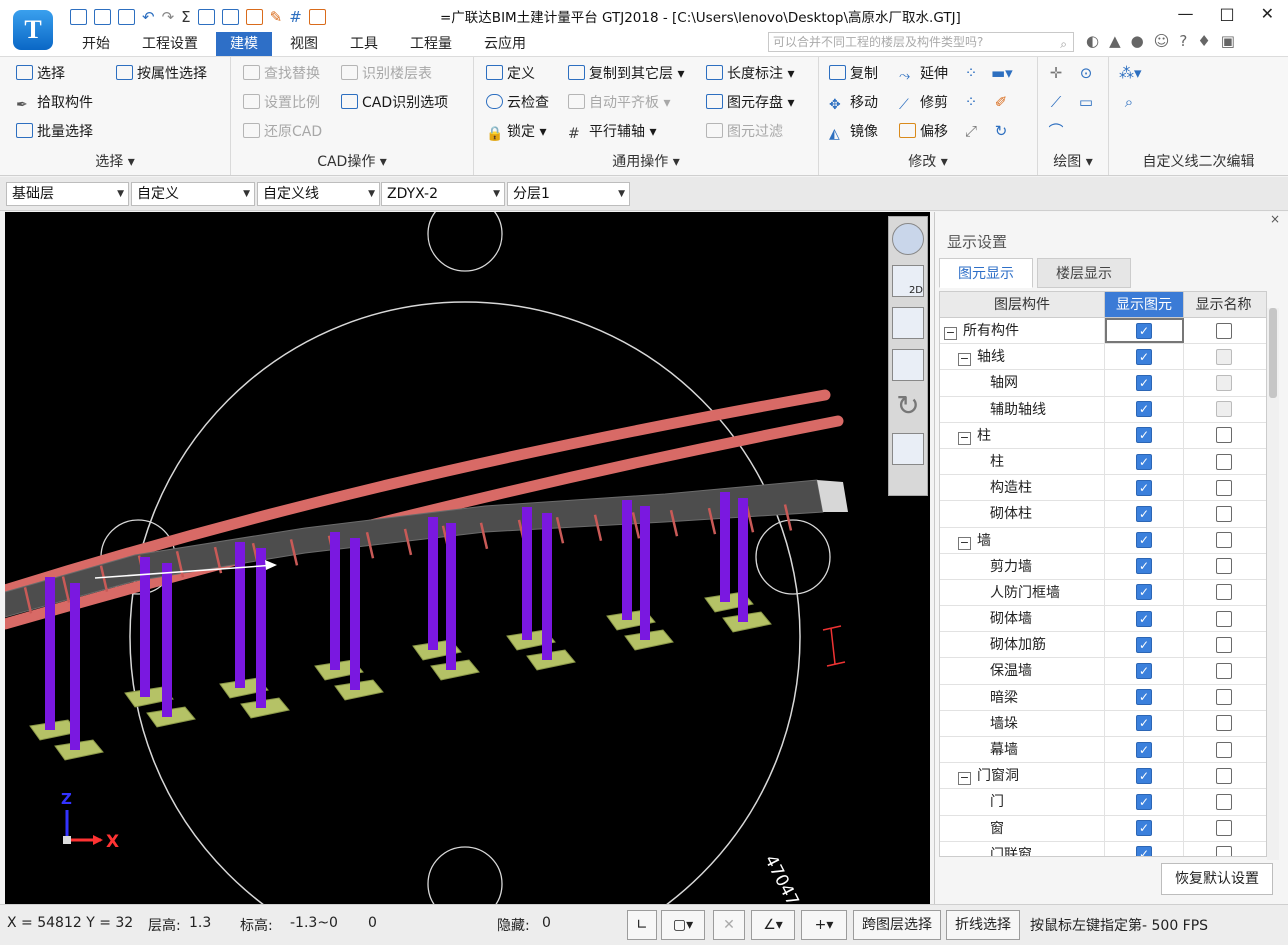  Describe the element at coordinates (971, 102) in the screenshot. I see `break-icon: ⁘` at that location.